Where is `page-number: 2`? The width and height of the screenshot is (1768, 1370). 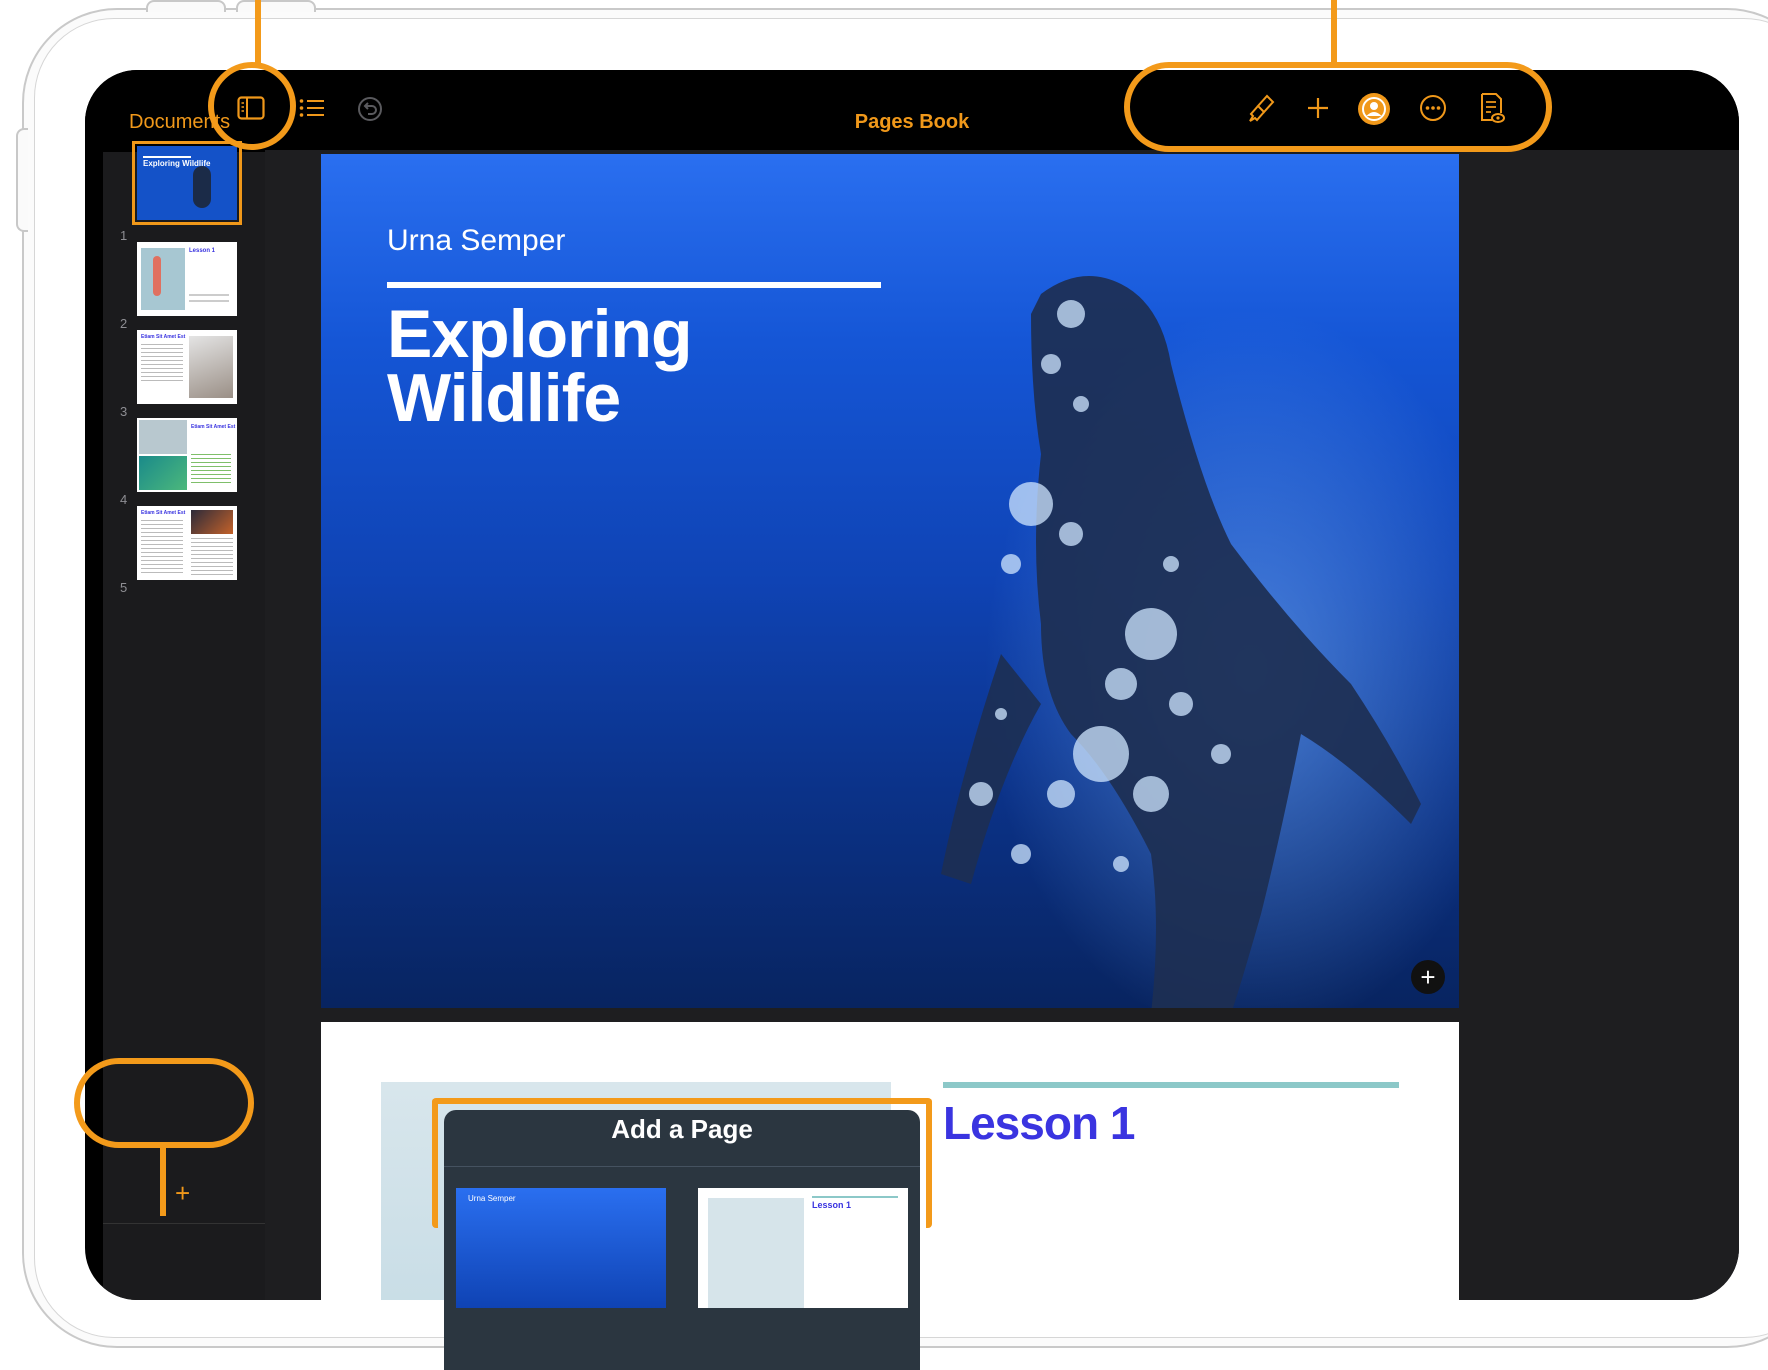 page-number: 2 is located at coordinates (124, 323).